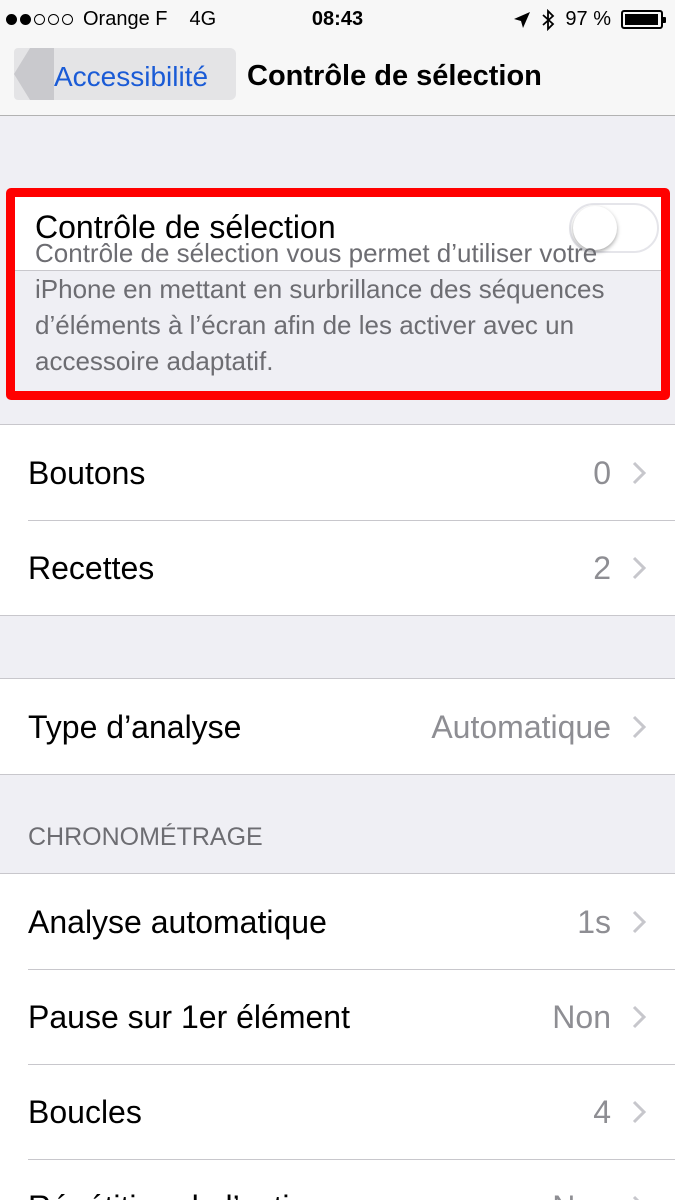 The image size is (675, 1200). I want to click on navigation-bar: Accessibilité Contrôle de sélection, so click(337, 78).